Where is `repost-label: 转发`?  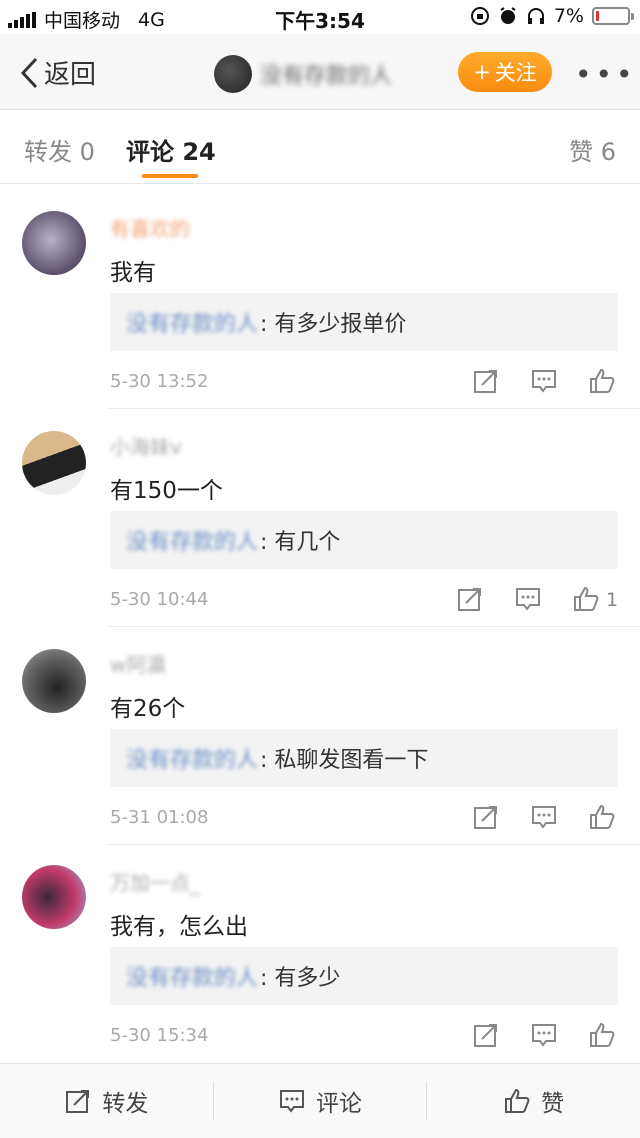
repost-label: 转发 is located at coordinates (125, 1104).